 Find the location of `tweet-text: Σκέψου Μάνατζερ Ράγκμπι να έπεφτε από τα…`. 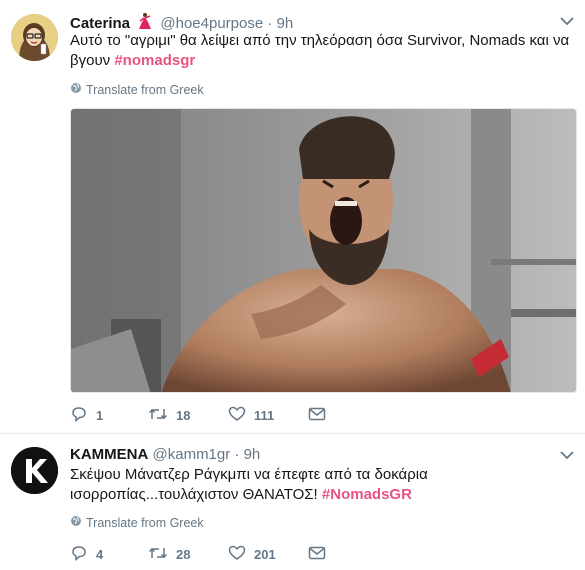

tweet-text: Σκέψου Μάνατζερ Ράγκμπι να έπεφτε από τα… is located at coordinates (320, 485).